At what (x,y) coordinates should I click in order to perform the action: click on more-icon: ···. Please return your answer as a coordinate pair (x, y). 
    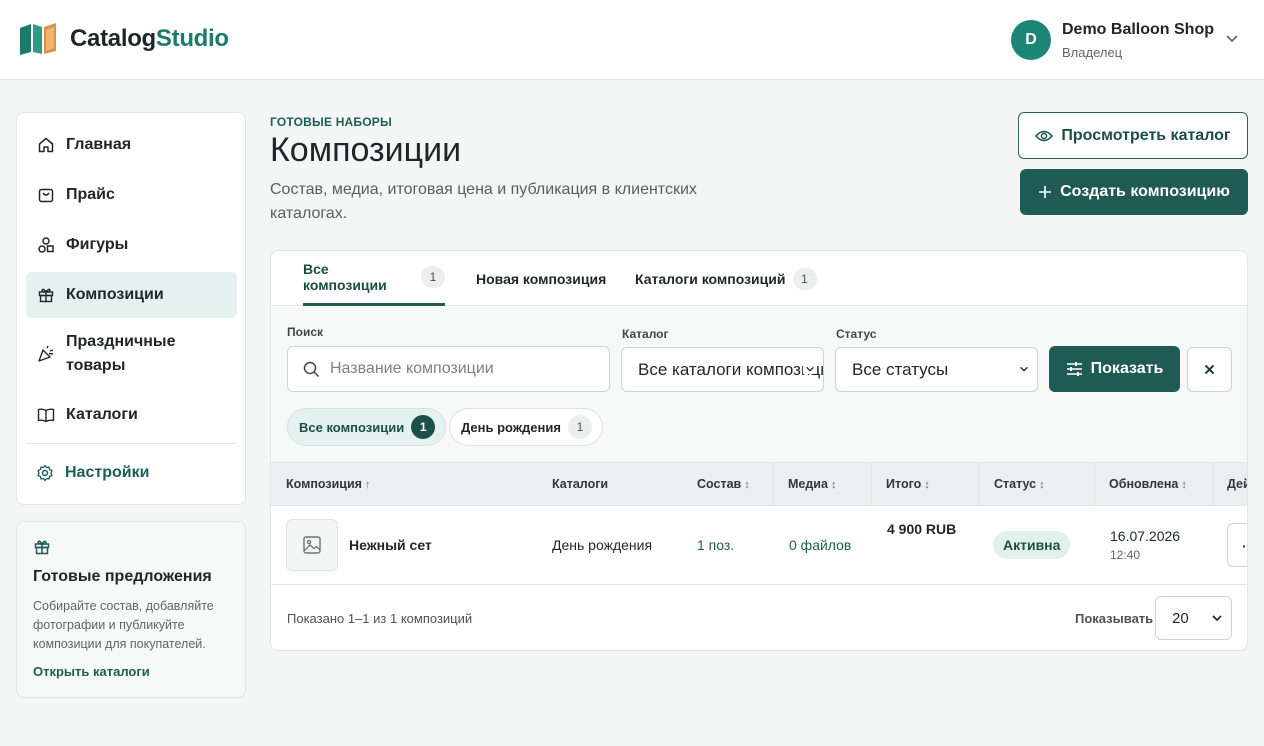
    Looking at the image, I should click on (1244, 546).